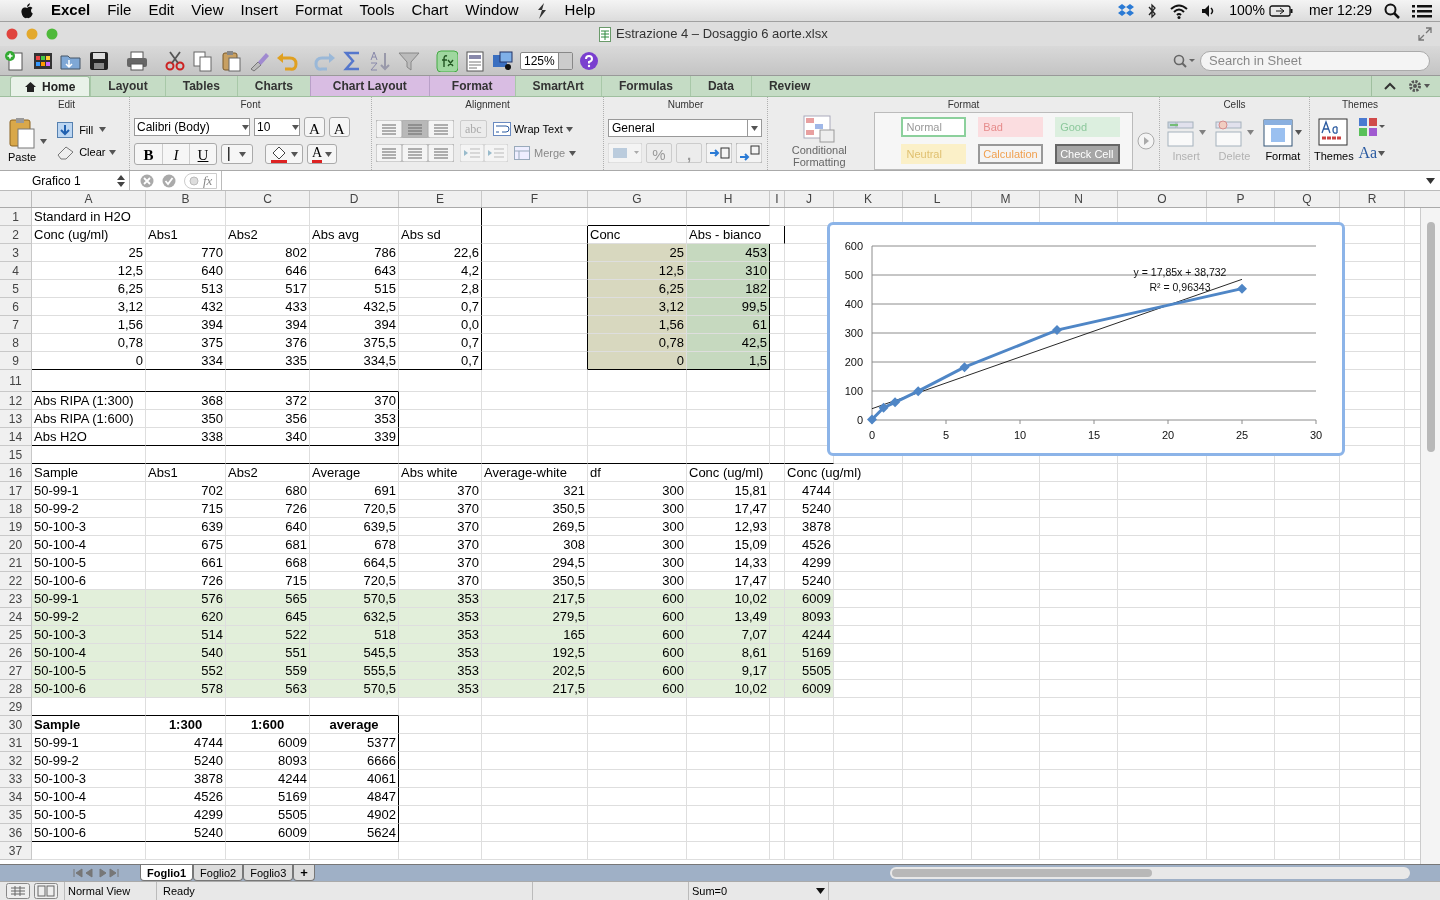 The height and width of the screenshot is (900, 1440). What do you see at coordinates (1422, 10) in the screenshot?
I see `list-icon` at bounding box center [1422, 10].